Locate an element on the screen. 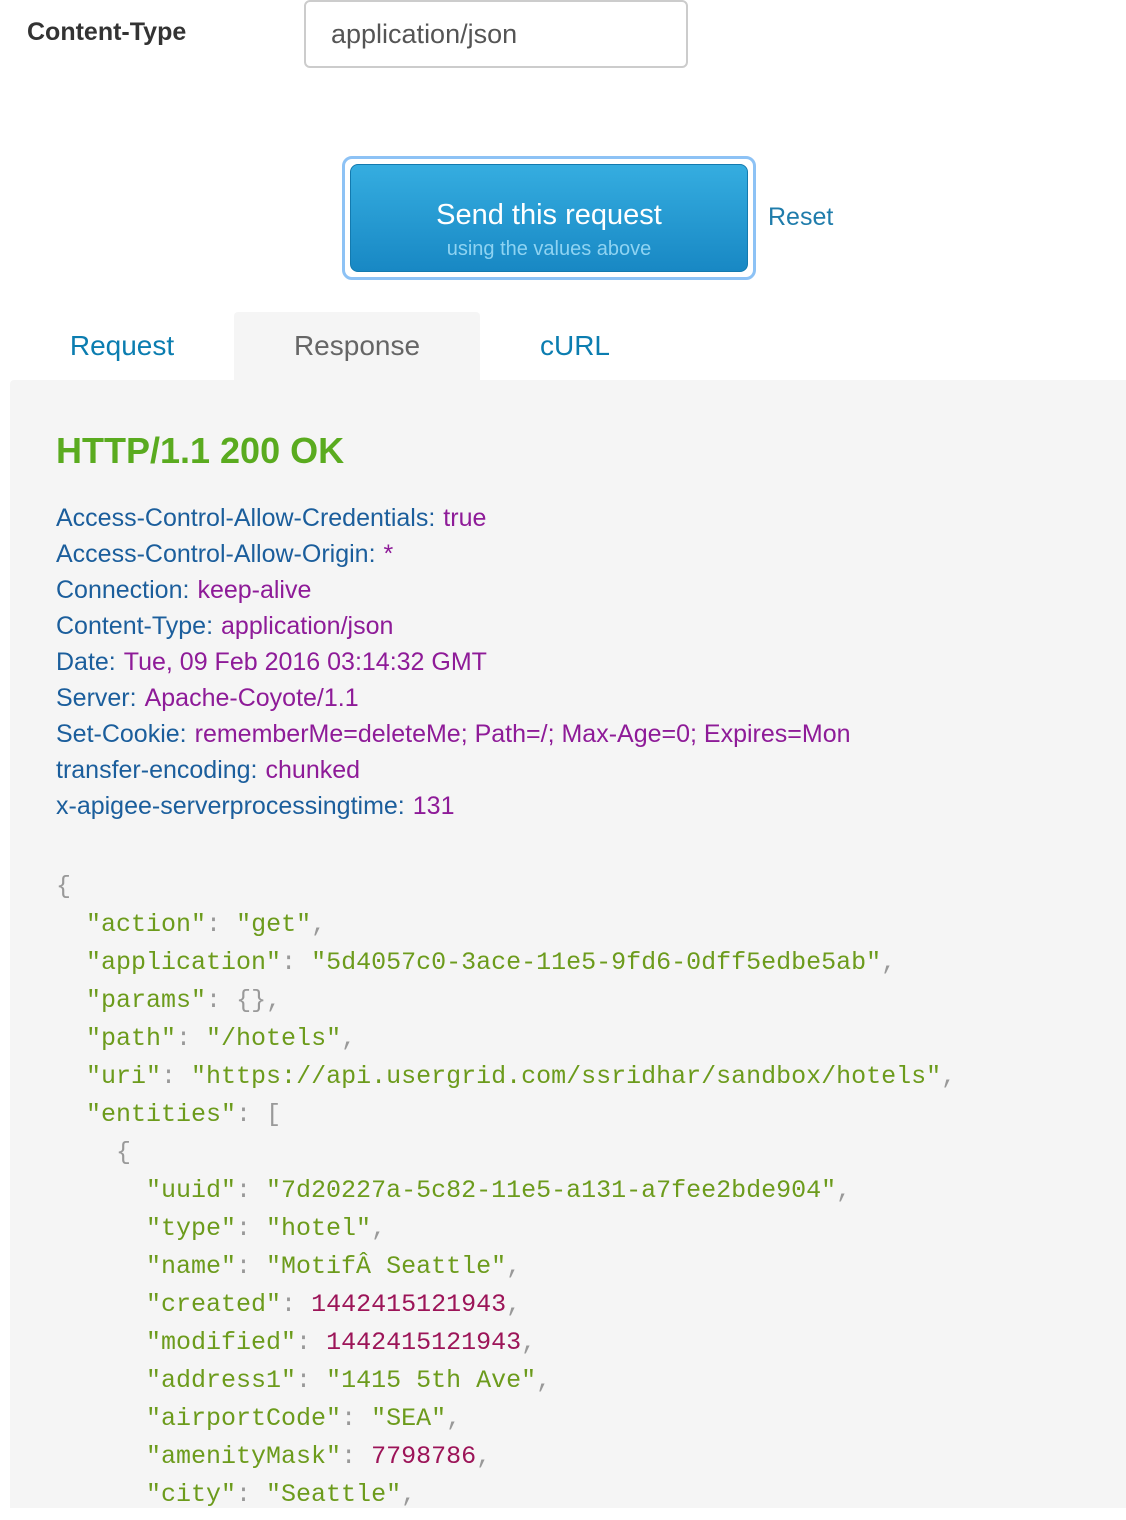 This screenshot has height=1520, width=1126. json-key: "amenityMask" is located at coordinates (244, 1456).